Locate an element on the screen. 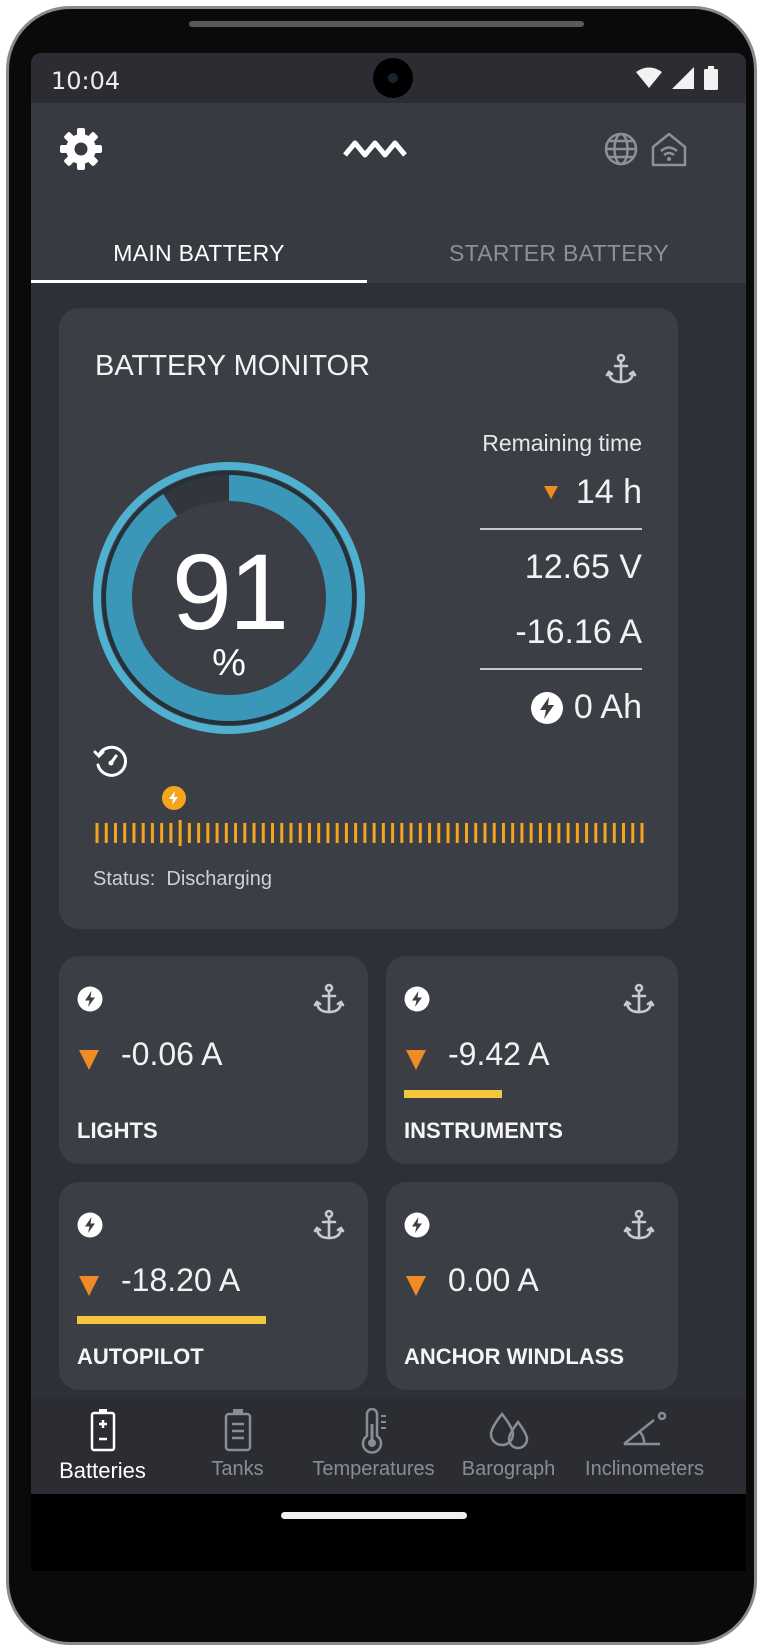 Image resolution: width=765 pixels, height=1651 pixels. app-header: MAIN BATTERY STARTER BATTERY is located at coordinates (388, 193).